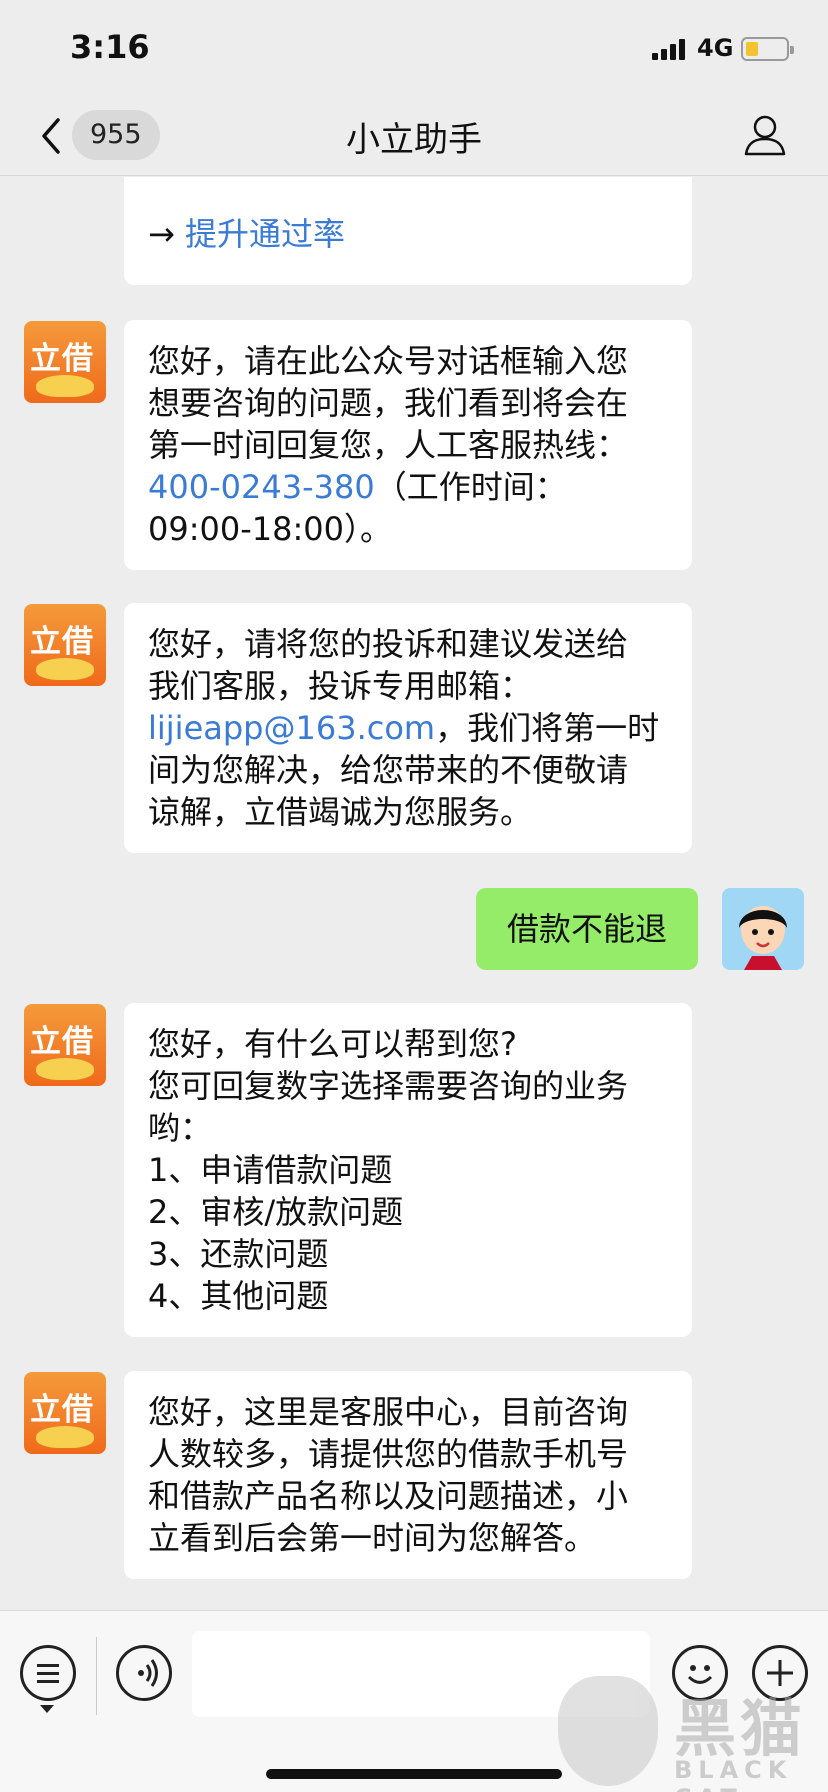 The image size is (828, 1792). Describe the element at coordinates (733, 1774) in the screenshot. I see `watermark-subtext: BLACK CAT` at that location.